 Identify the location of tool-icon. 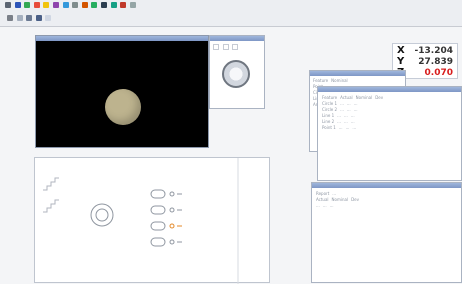
(84, 5).